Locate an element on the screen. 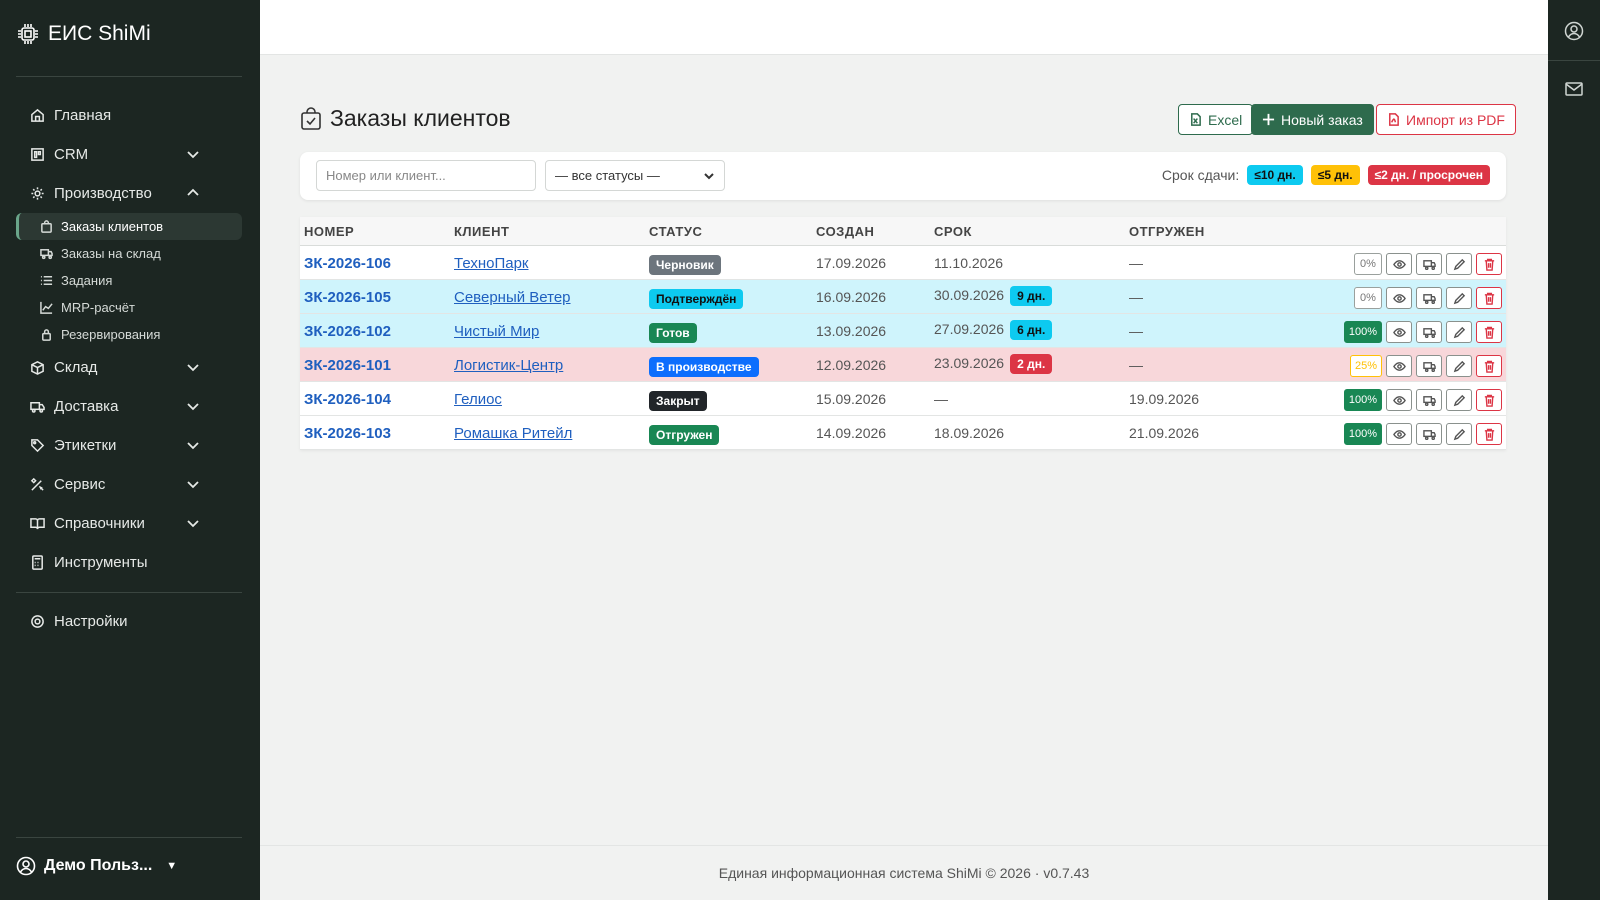 The height and width of the screenshot is (900, 1600). sidebar-item-production: Производство is located at coordinates (129, 193).